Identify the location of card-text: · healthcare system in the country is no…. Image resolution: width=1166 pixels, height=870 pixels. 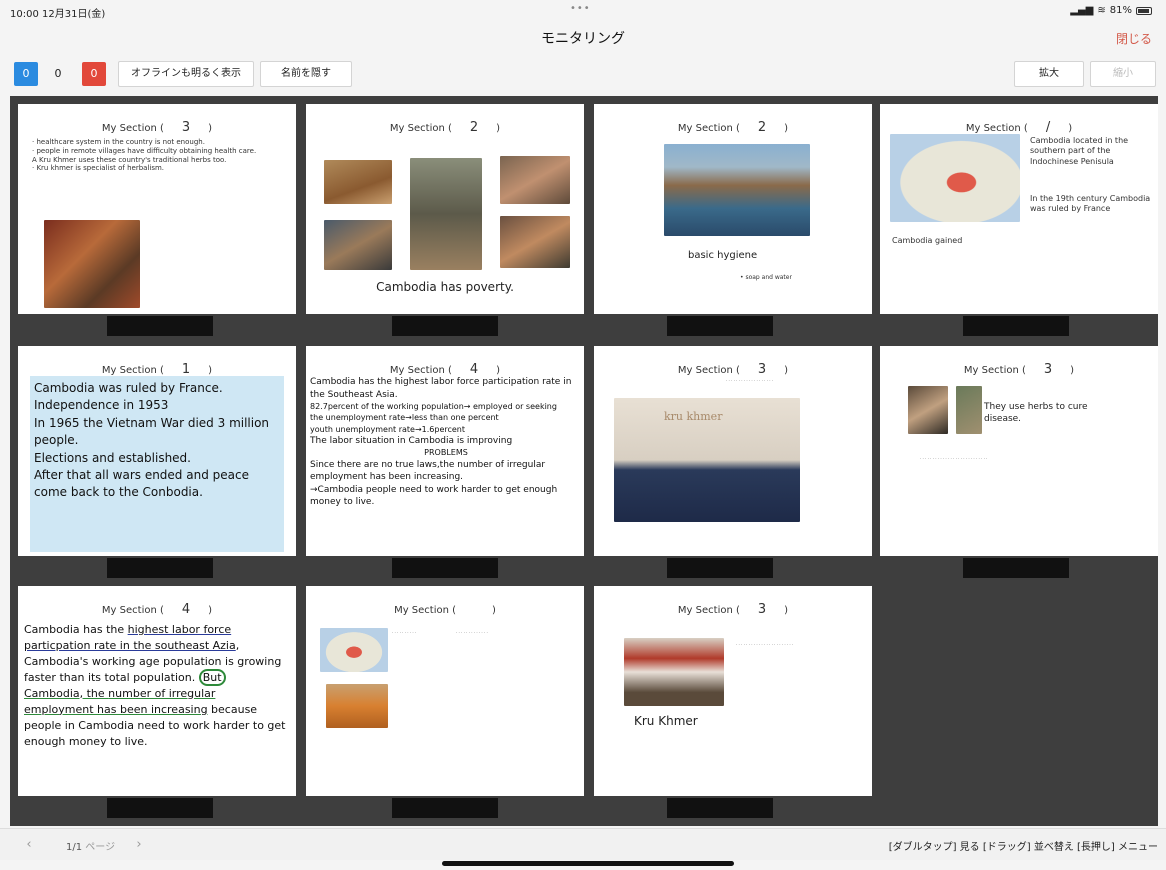
(160, 155).